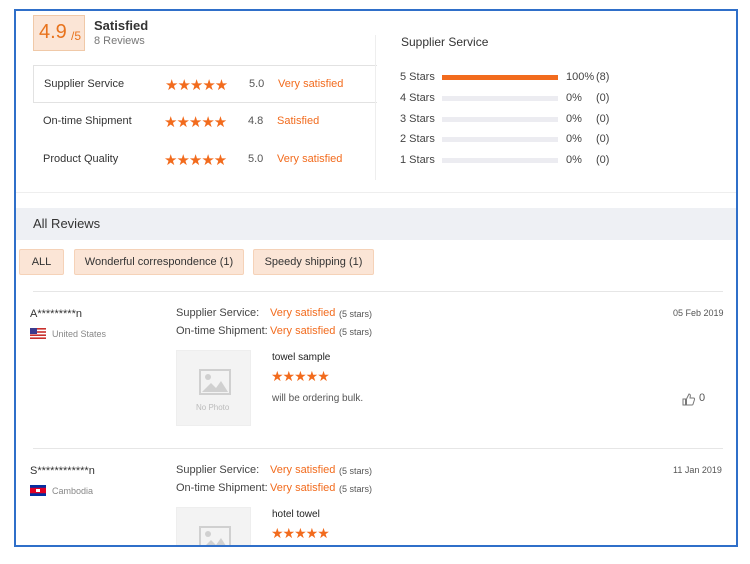 Image resolution: width=750 pixels, height=564 pixels. What do you see at coordinates (76, 36) in the screenshot?
I see `overall-score-scale: /5` at bounding box center [76, 36].